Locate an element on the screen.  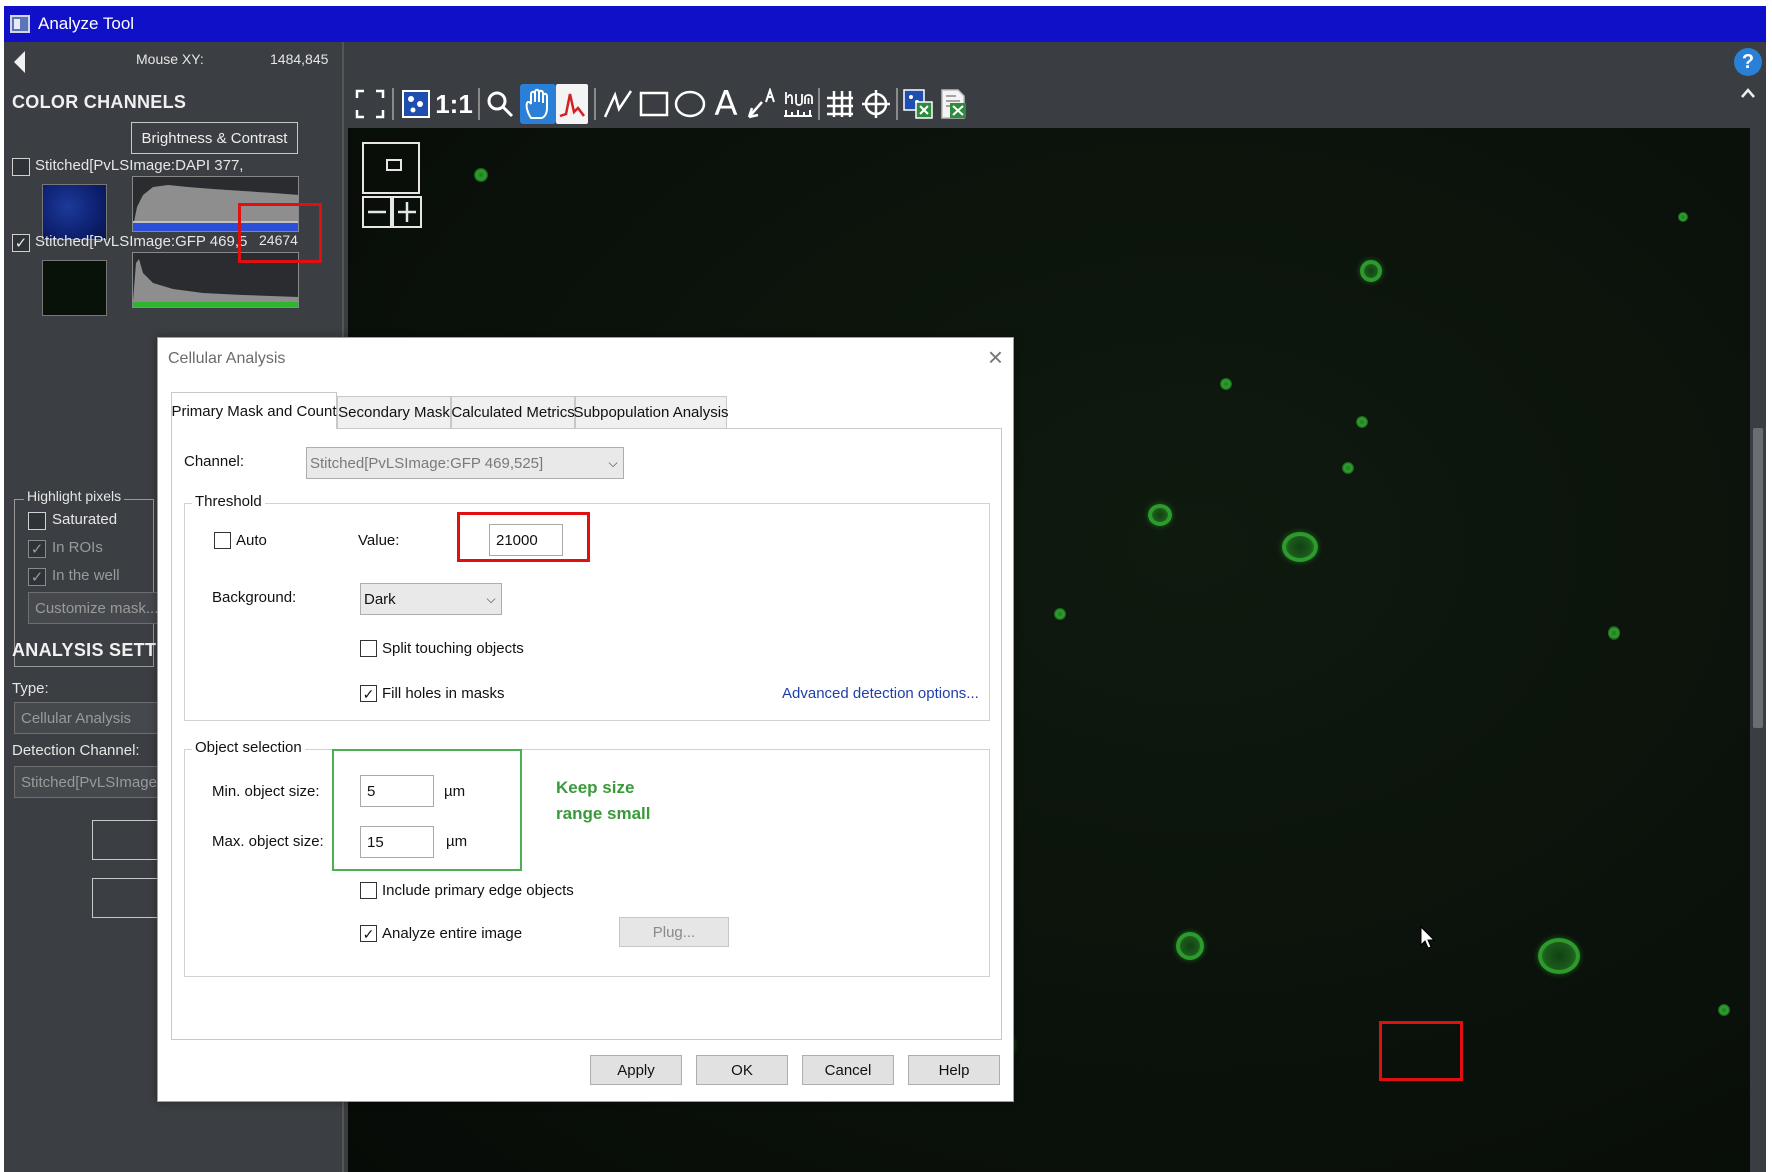
annotation-arrow-icon is located at coordinates (762, 104).